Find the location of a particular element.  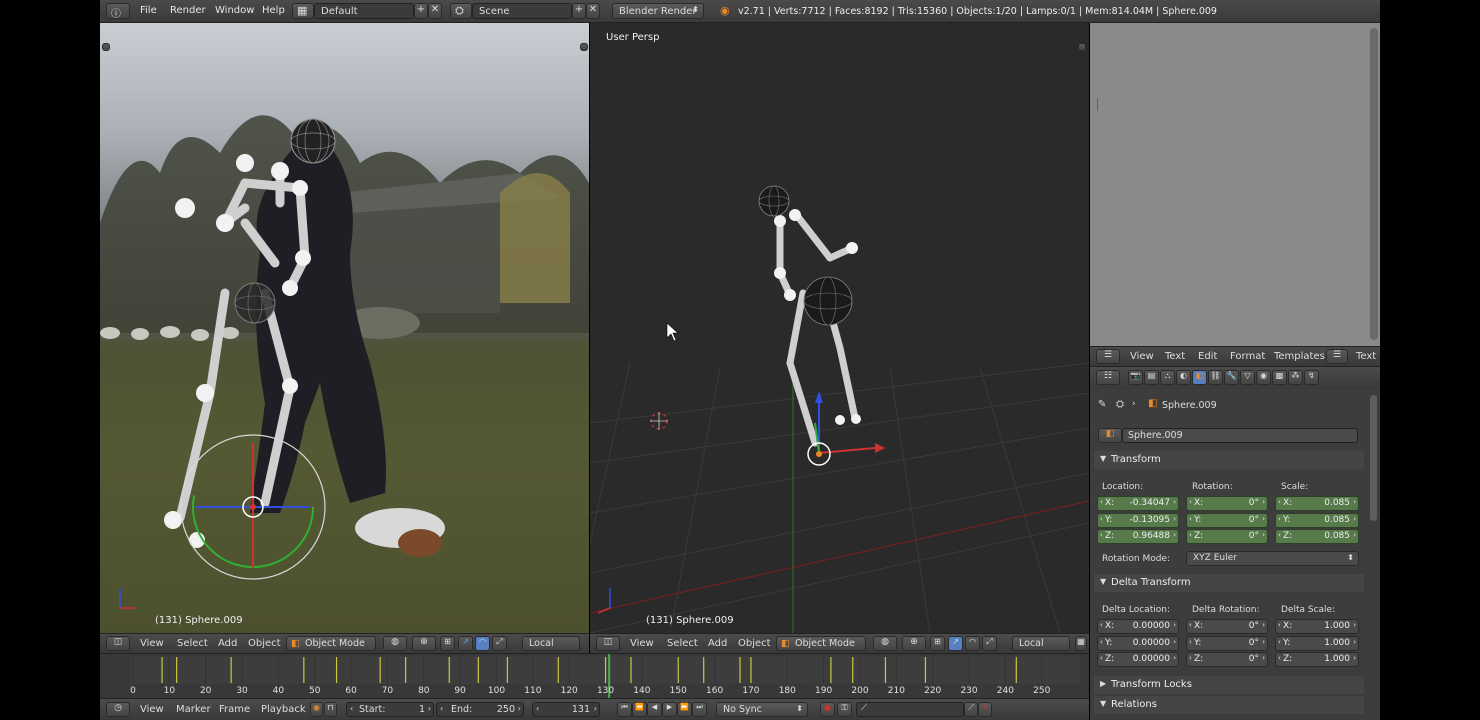

scale-field-z: ‹ Z: 0.085 › is located at coordinates (1317, 536).